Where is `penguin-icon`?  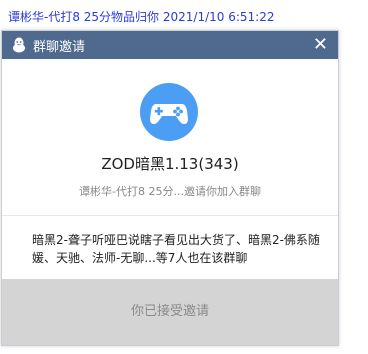 penguin-icon is located at coordinates (19, 45).